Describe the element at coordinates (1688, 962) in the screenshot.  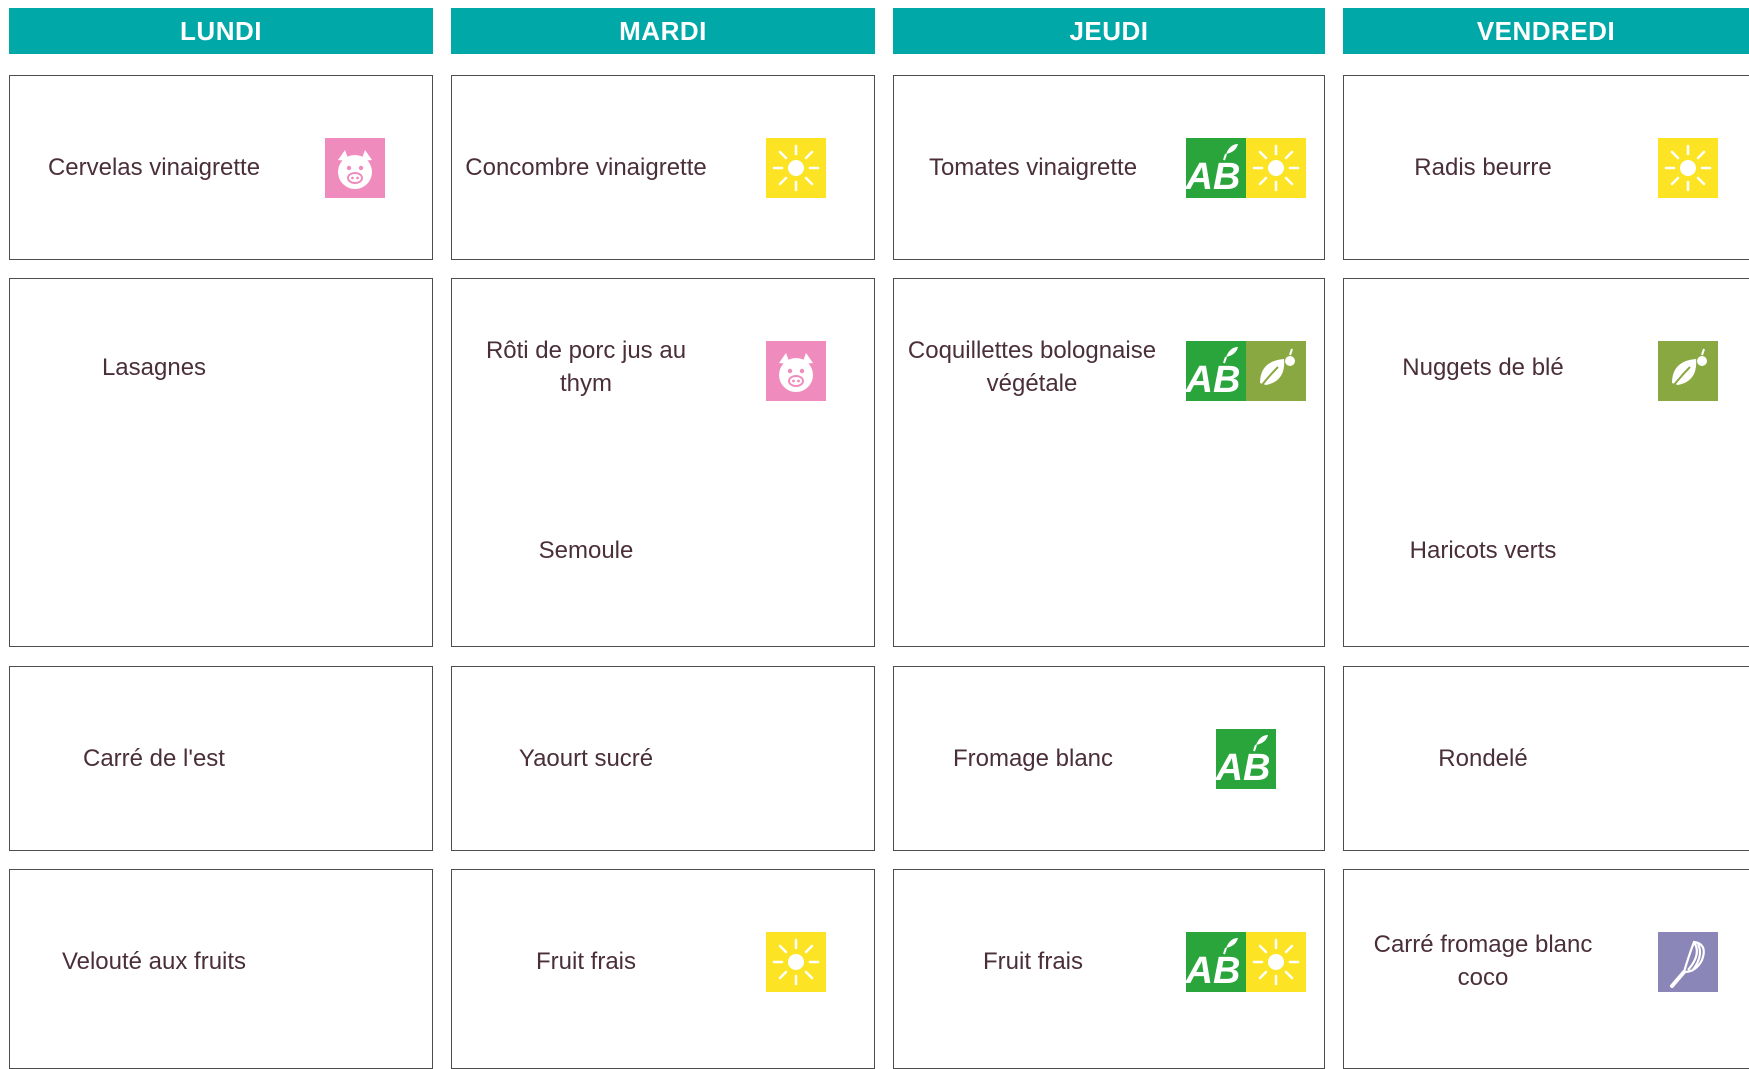
I see `homemade-whisk-icon` at that location.